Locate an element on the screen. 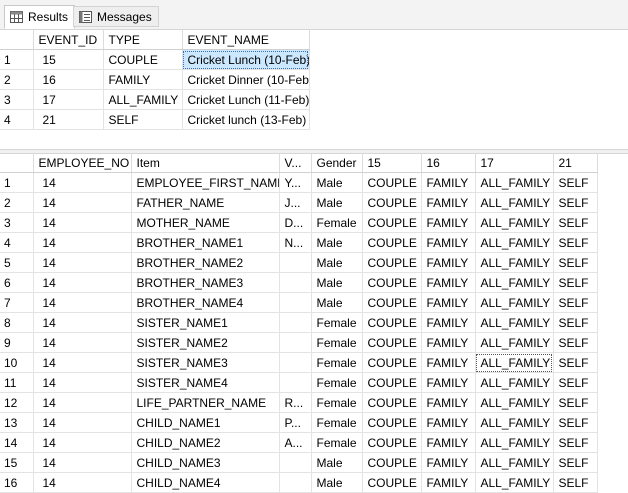 The image size is (628, 493). column-header: 15 is located at coordinates (392, 163).